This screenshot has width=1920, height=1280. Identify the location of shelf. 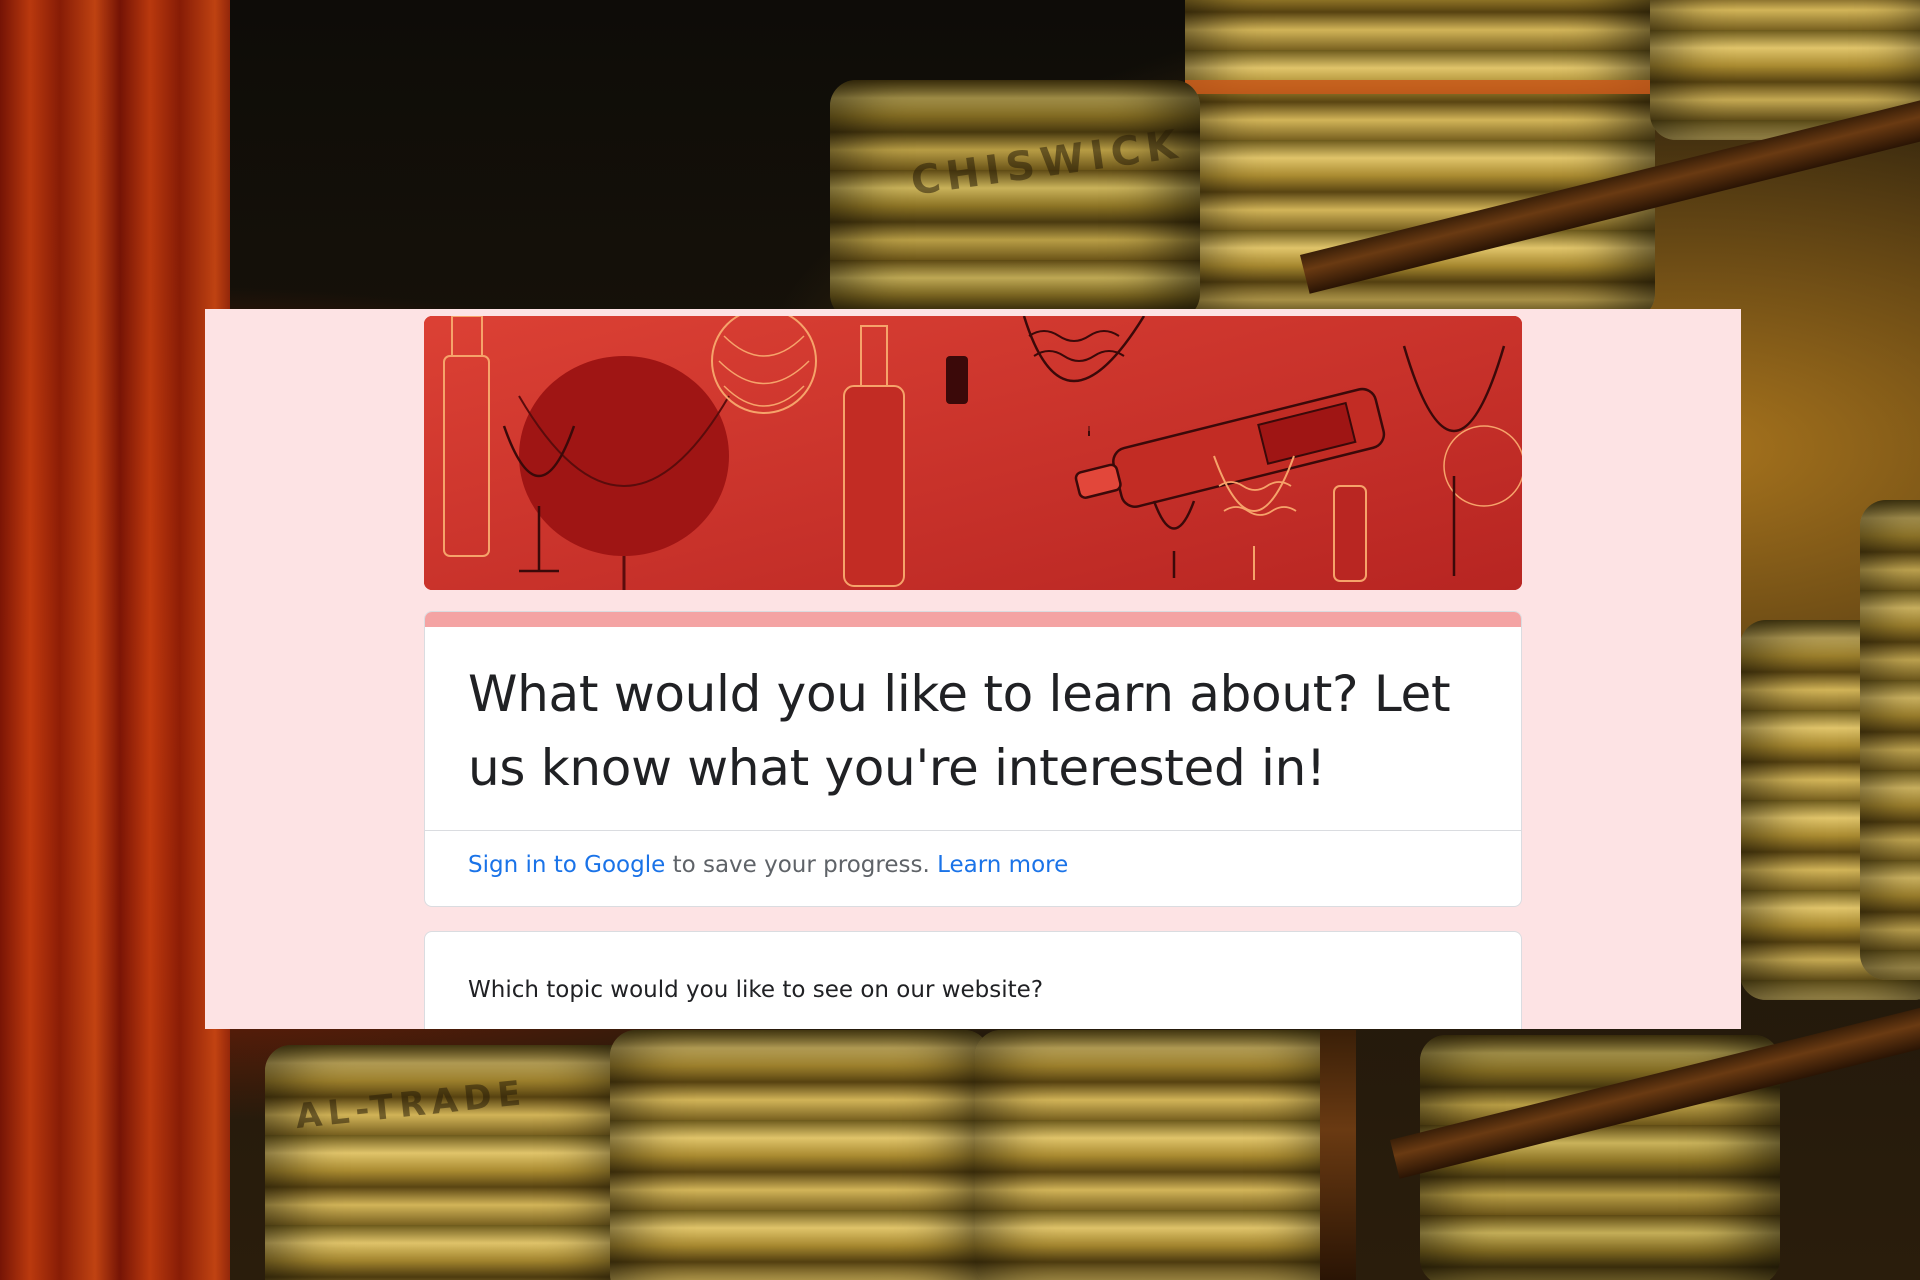
(1338, 1155).